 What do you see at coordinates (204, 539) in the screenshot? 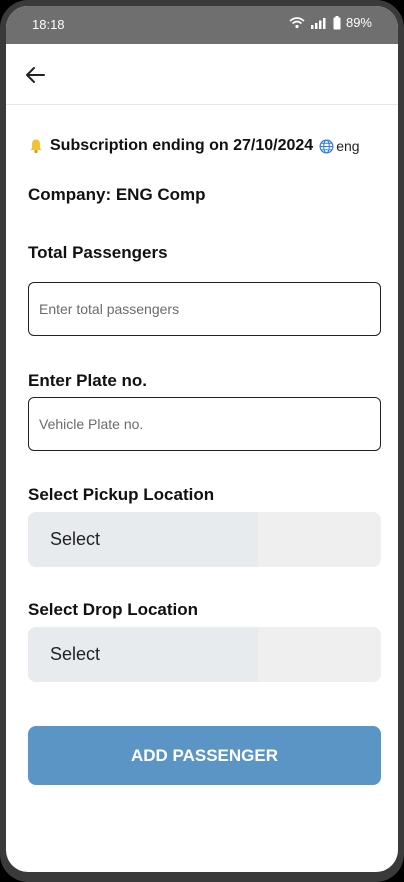
I see `pickup-location-select: Select` at bounding box center [204, 539].